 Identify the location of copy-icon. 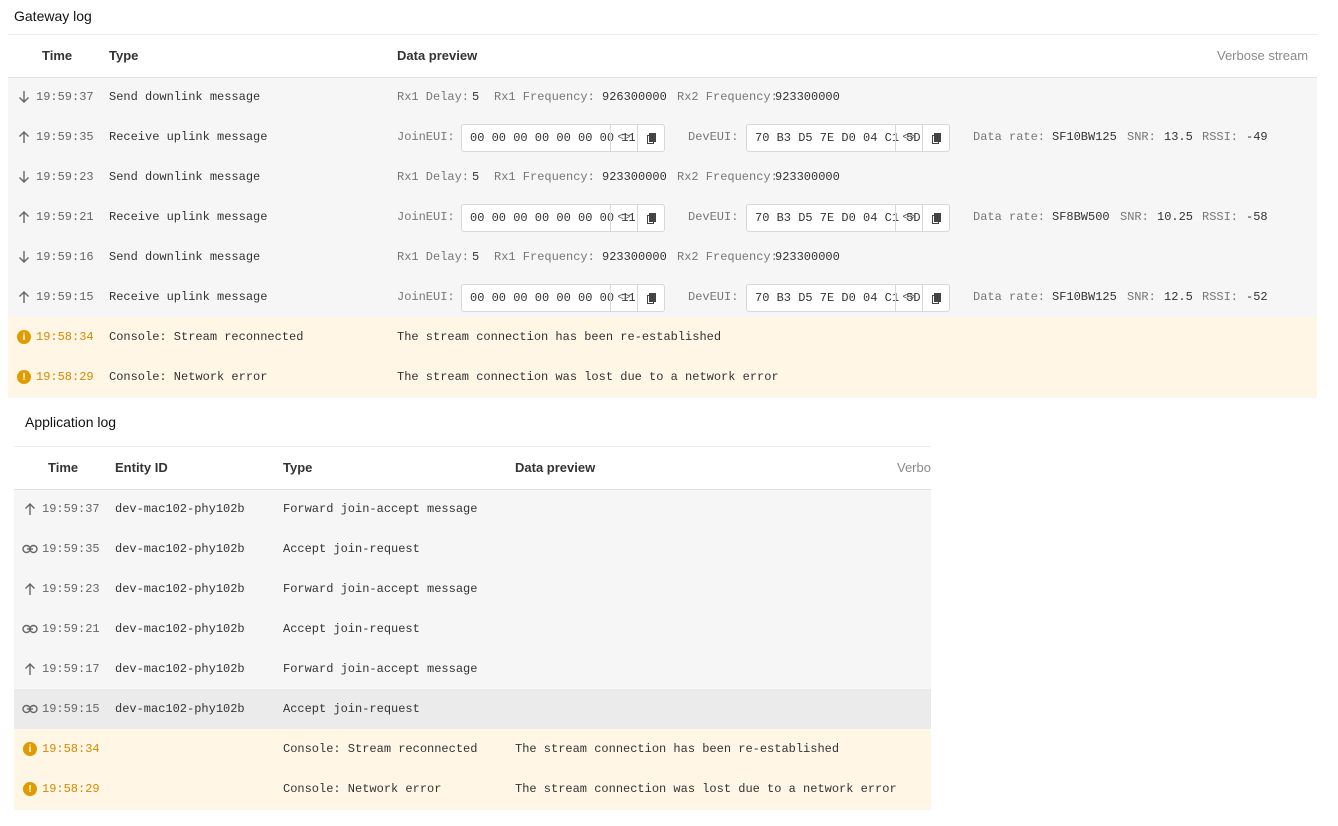
(651, 218).